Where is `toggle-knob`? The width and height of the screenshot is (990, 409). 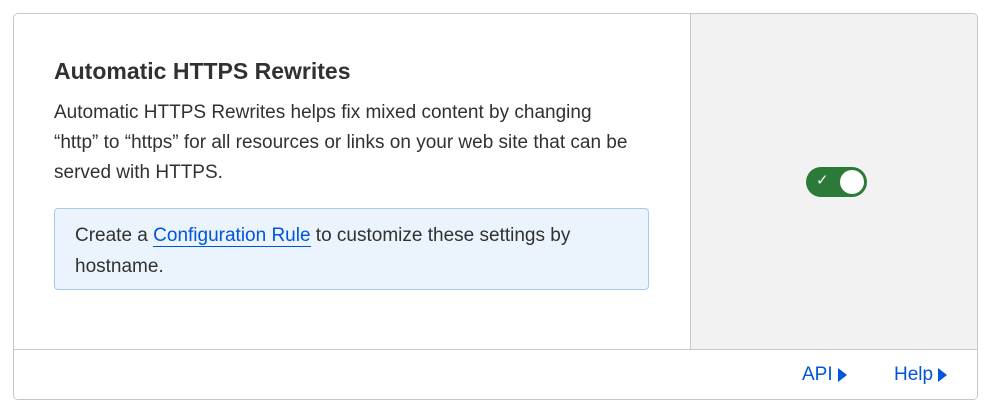 toggle-knob is located at coordinates (852, 182).